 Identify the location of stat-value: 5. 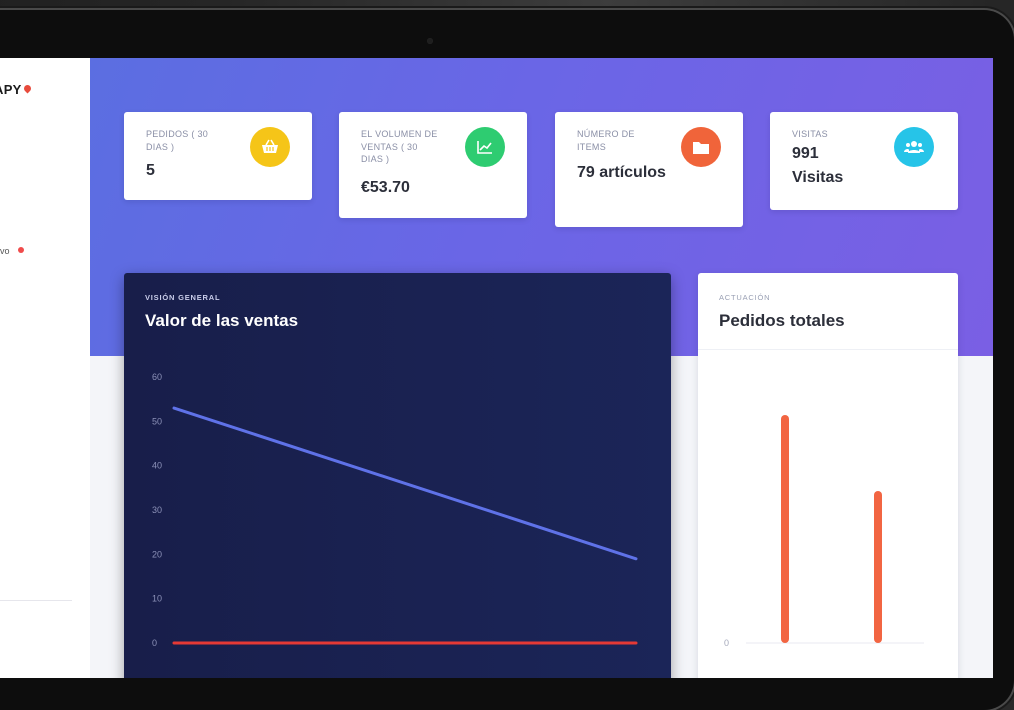
(150, 170).